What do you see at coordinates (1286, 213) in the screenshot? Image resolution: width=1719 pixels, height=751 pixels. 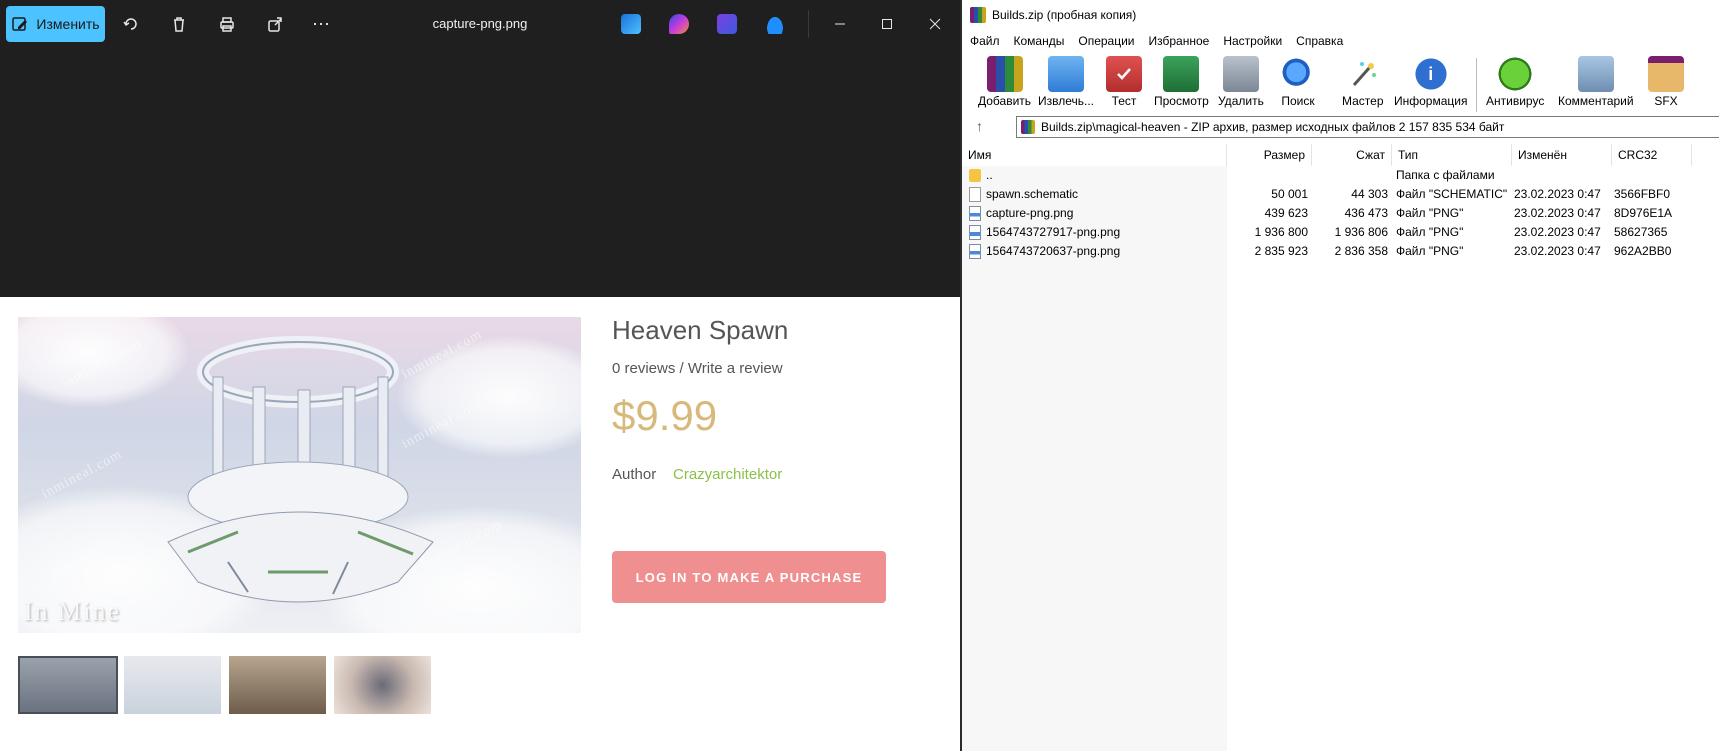 I see `cell-size: 439 623` at bounding box center [1286, 213].